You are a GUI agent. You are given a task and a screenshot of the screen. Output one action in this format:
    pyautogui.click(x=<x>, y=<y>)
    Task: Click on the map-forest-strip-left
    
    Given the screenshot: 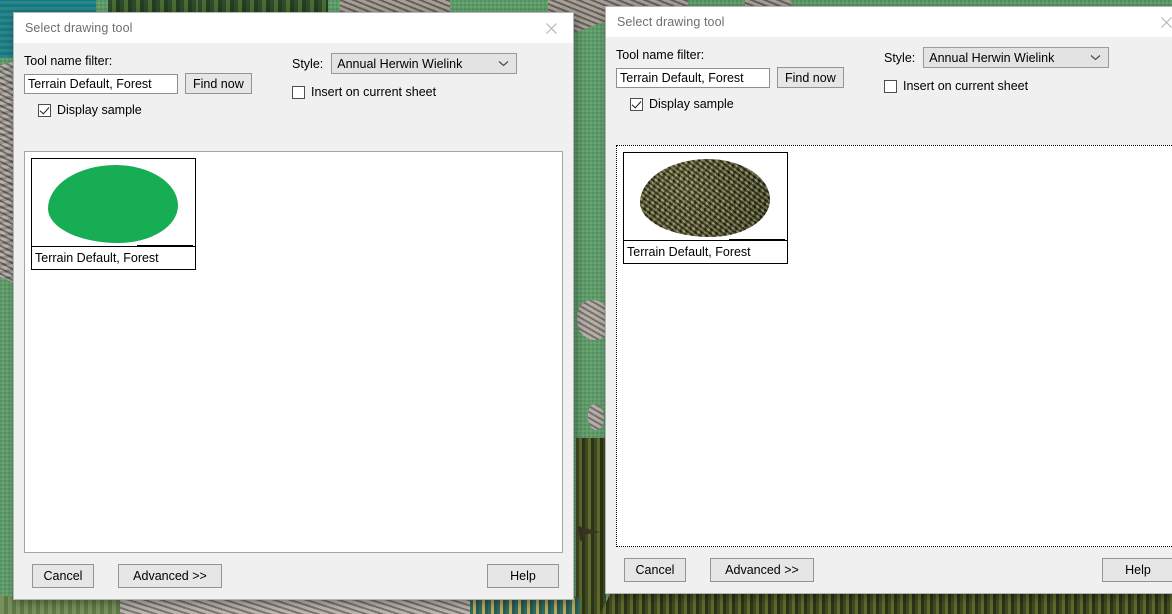 What is the action you would take?
    pyautogui.click(x=591, y=526)
    